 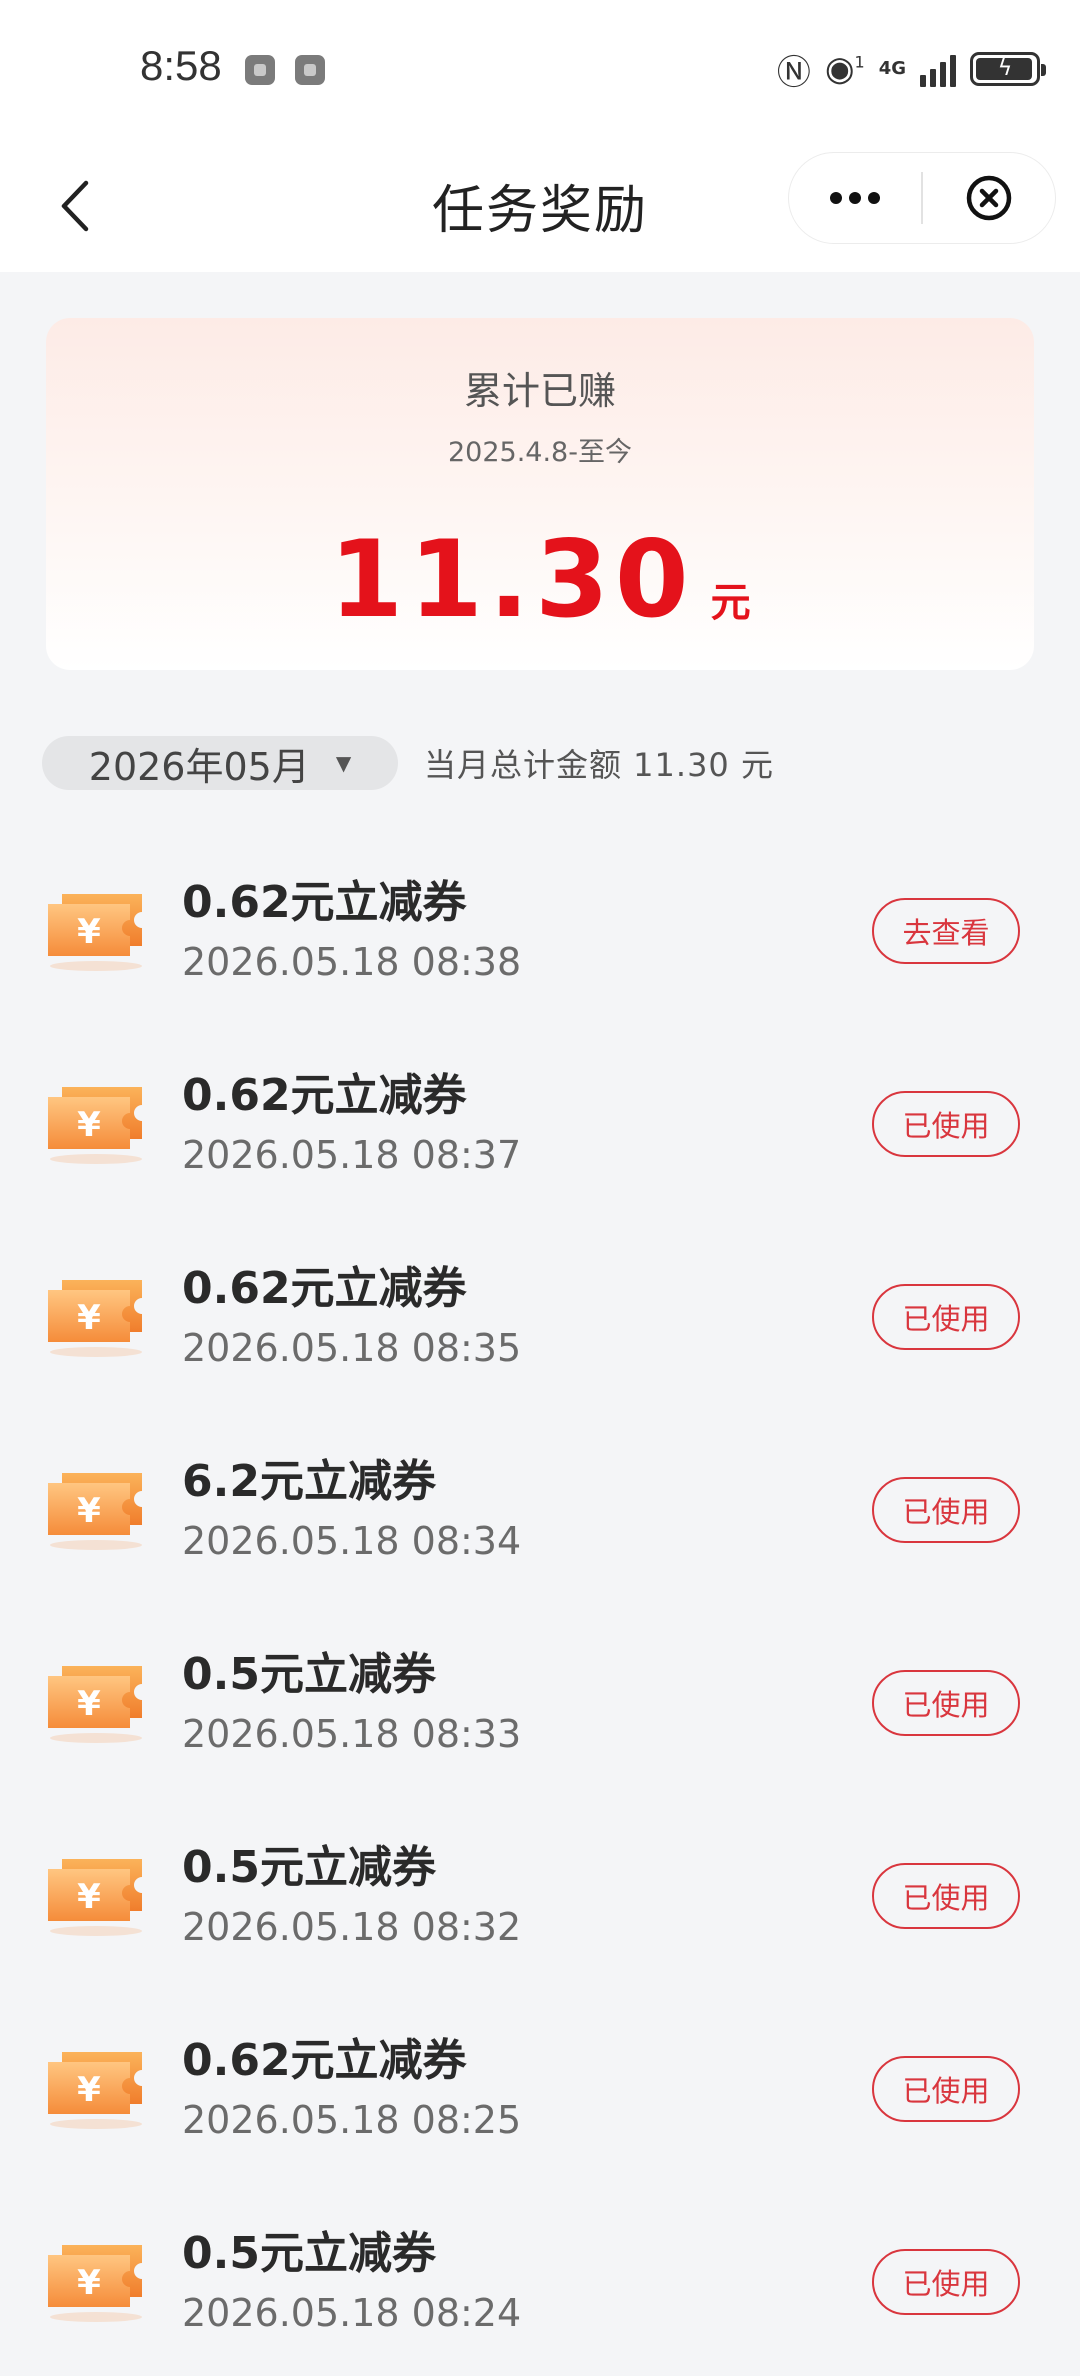 What do you see at coordinates (844, 69) in the screenshot?
I see `hotspot-icon: ◉1` at bounding box center [844, 69].